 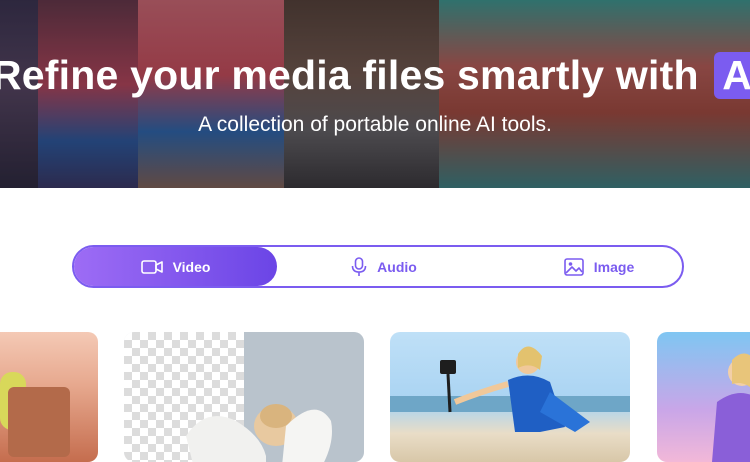 I want to click on hero-title: Refine your media files smartly with AI, so click(x=375, y=75).